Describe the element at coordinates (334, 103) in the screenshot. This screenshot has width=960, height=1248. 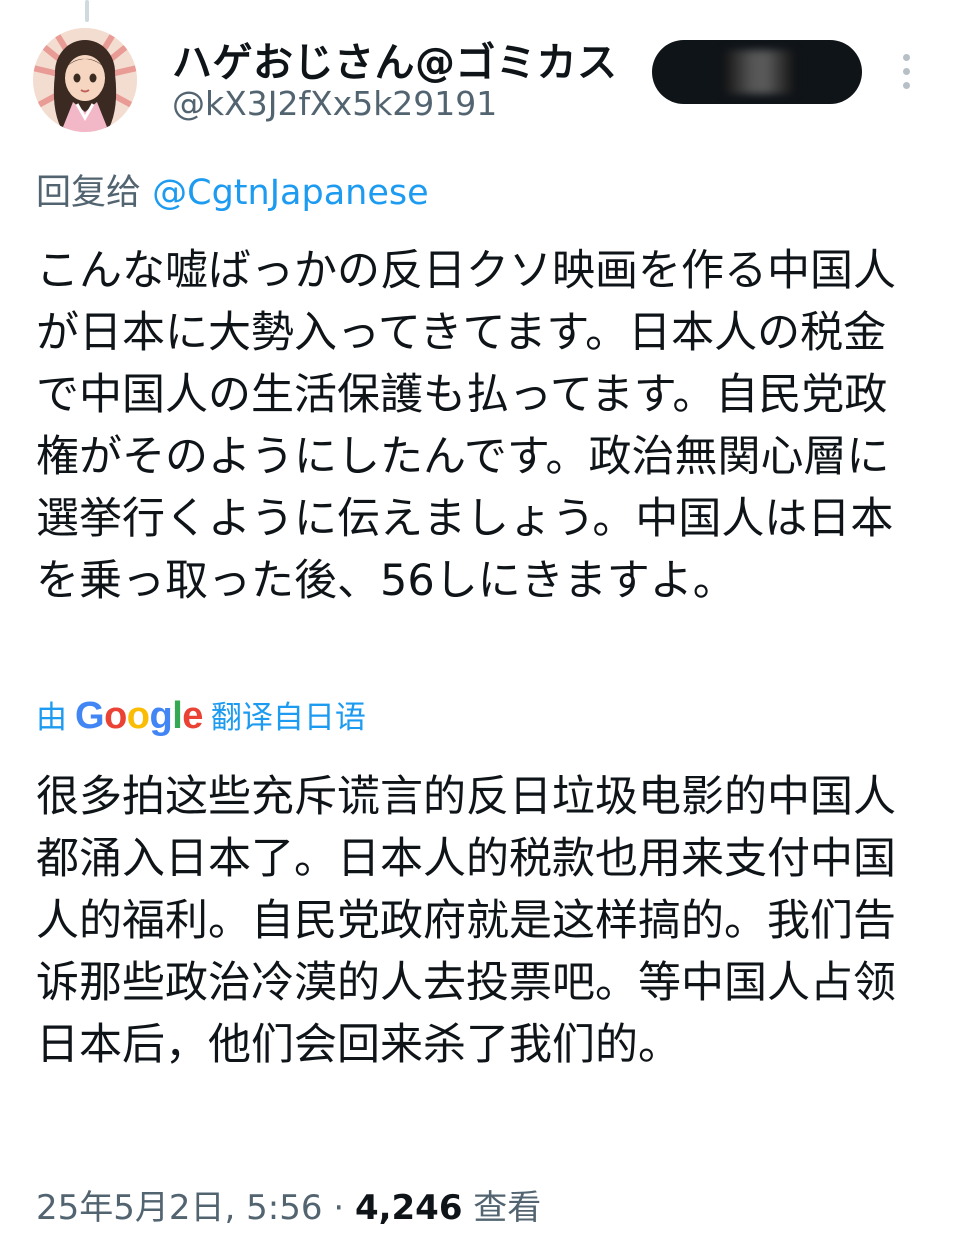
I see `user-handle: @kX3J2fXx5k29191` at that location.